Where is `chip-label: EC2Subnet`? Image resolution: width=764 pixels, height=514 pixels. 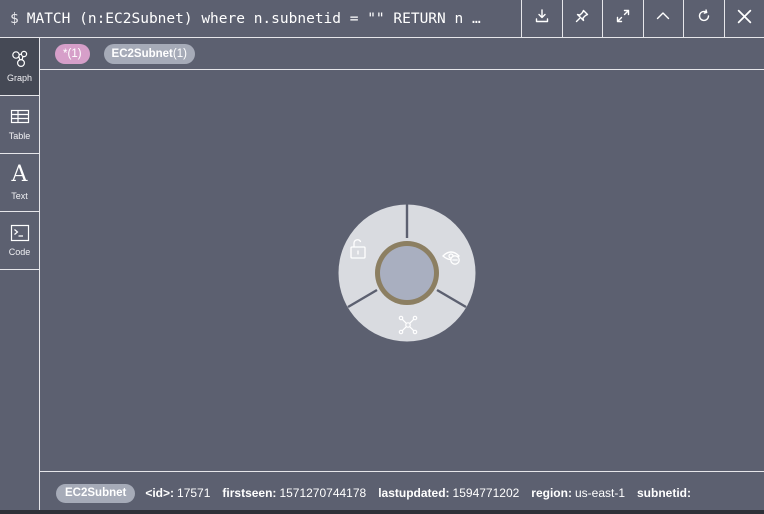
chip-label: EC2Subnet is located at coordinates (142, 53).